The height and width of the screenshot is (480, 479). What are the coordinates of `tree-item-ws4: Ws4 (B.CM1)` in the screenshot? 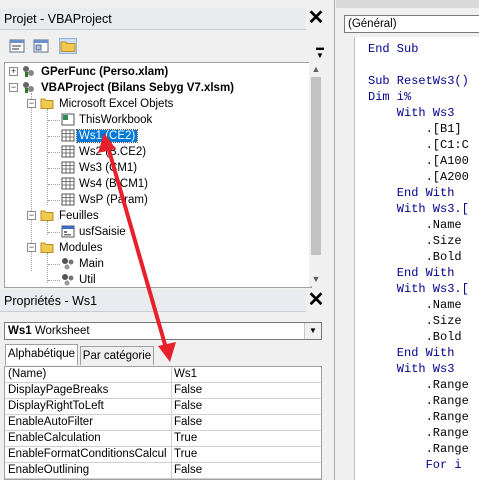 It's located at (113, 184).